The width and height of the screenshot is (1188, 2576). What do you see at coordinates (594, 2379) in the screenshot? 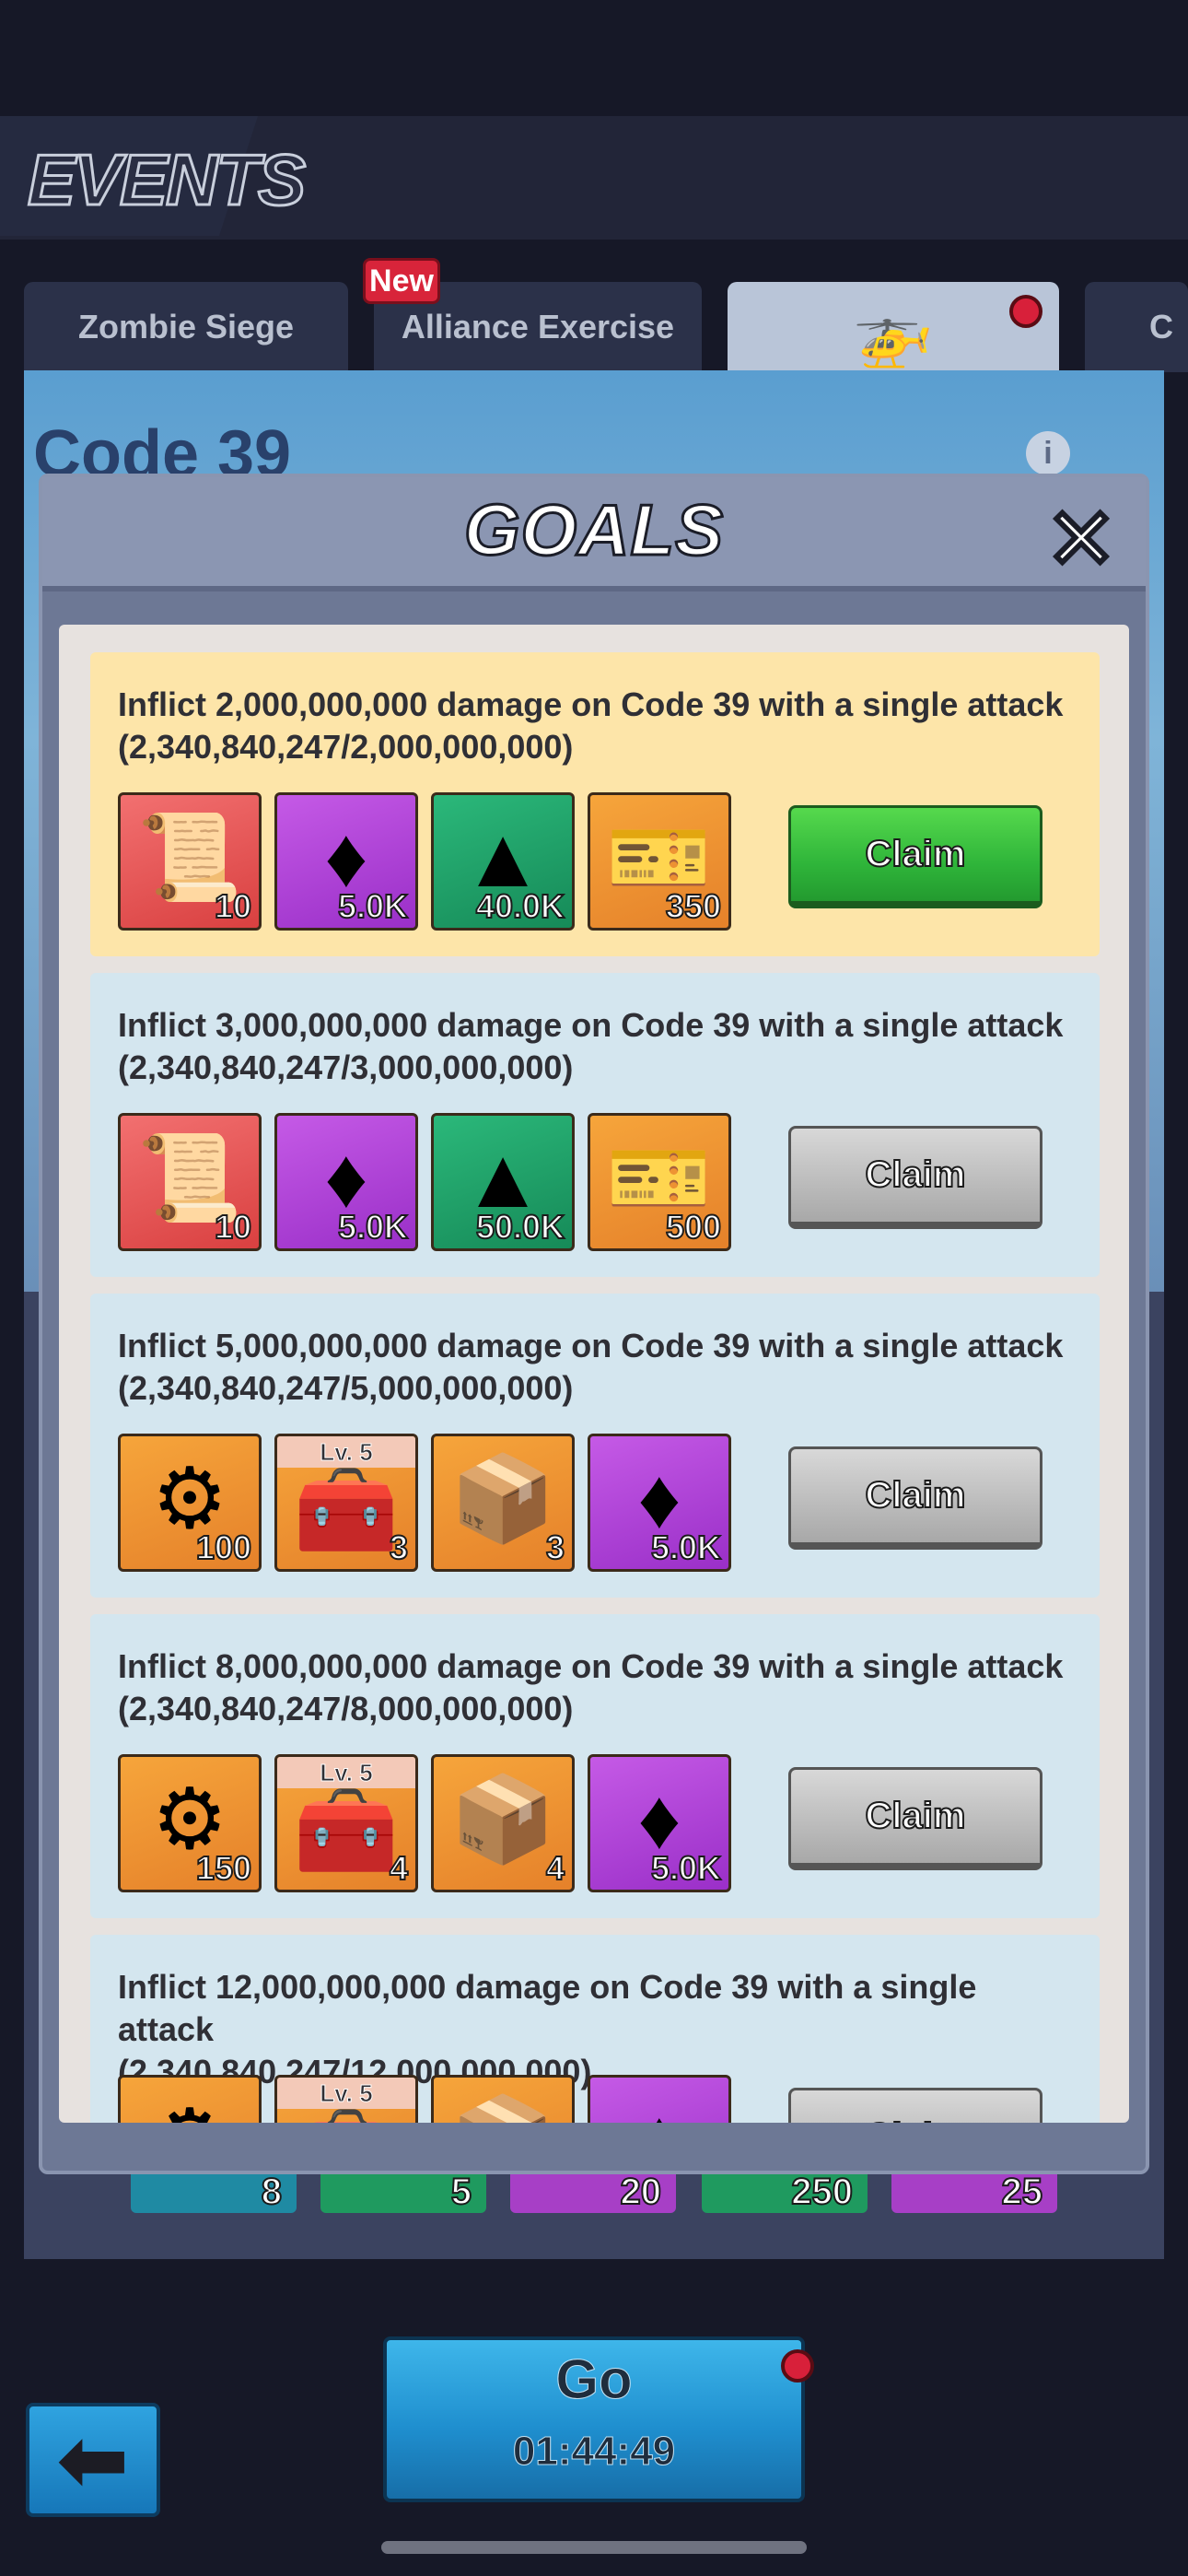
I see `go-label: Go` at bounding box center [594, 2379].